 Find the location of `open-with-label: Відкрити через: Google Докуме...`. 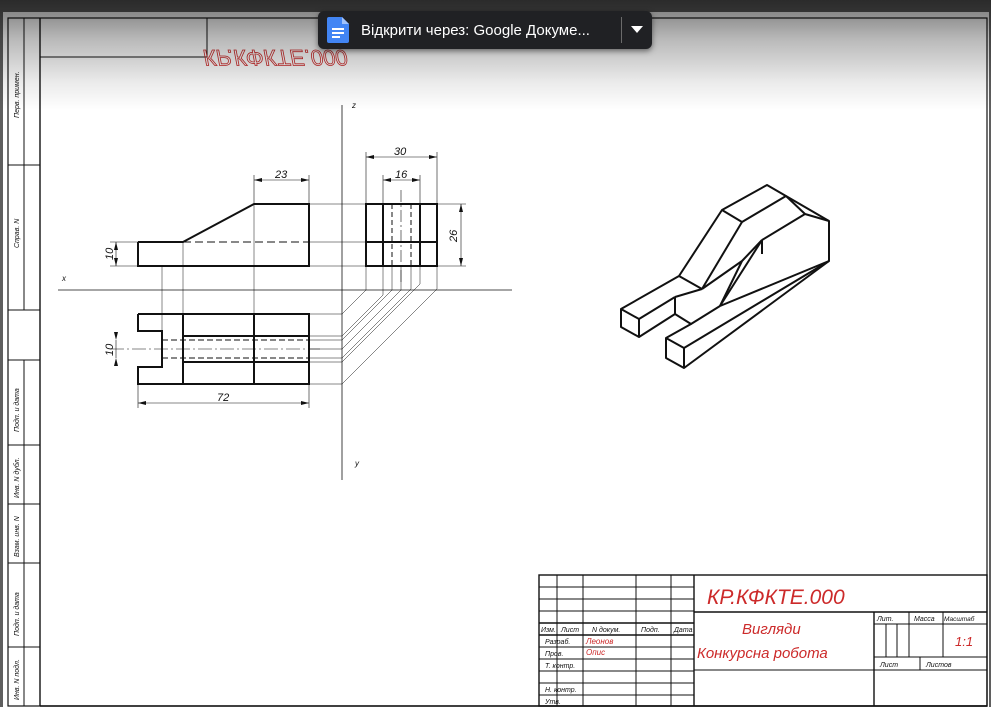

open-with-label: Відкрити через: Google Докуме... is located at coordinates (475, 30).